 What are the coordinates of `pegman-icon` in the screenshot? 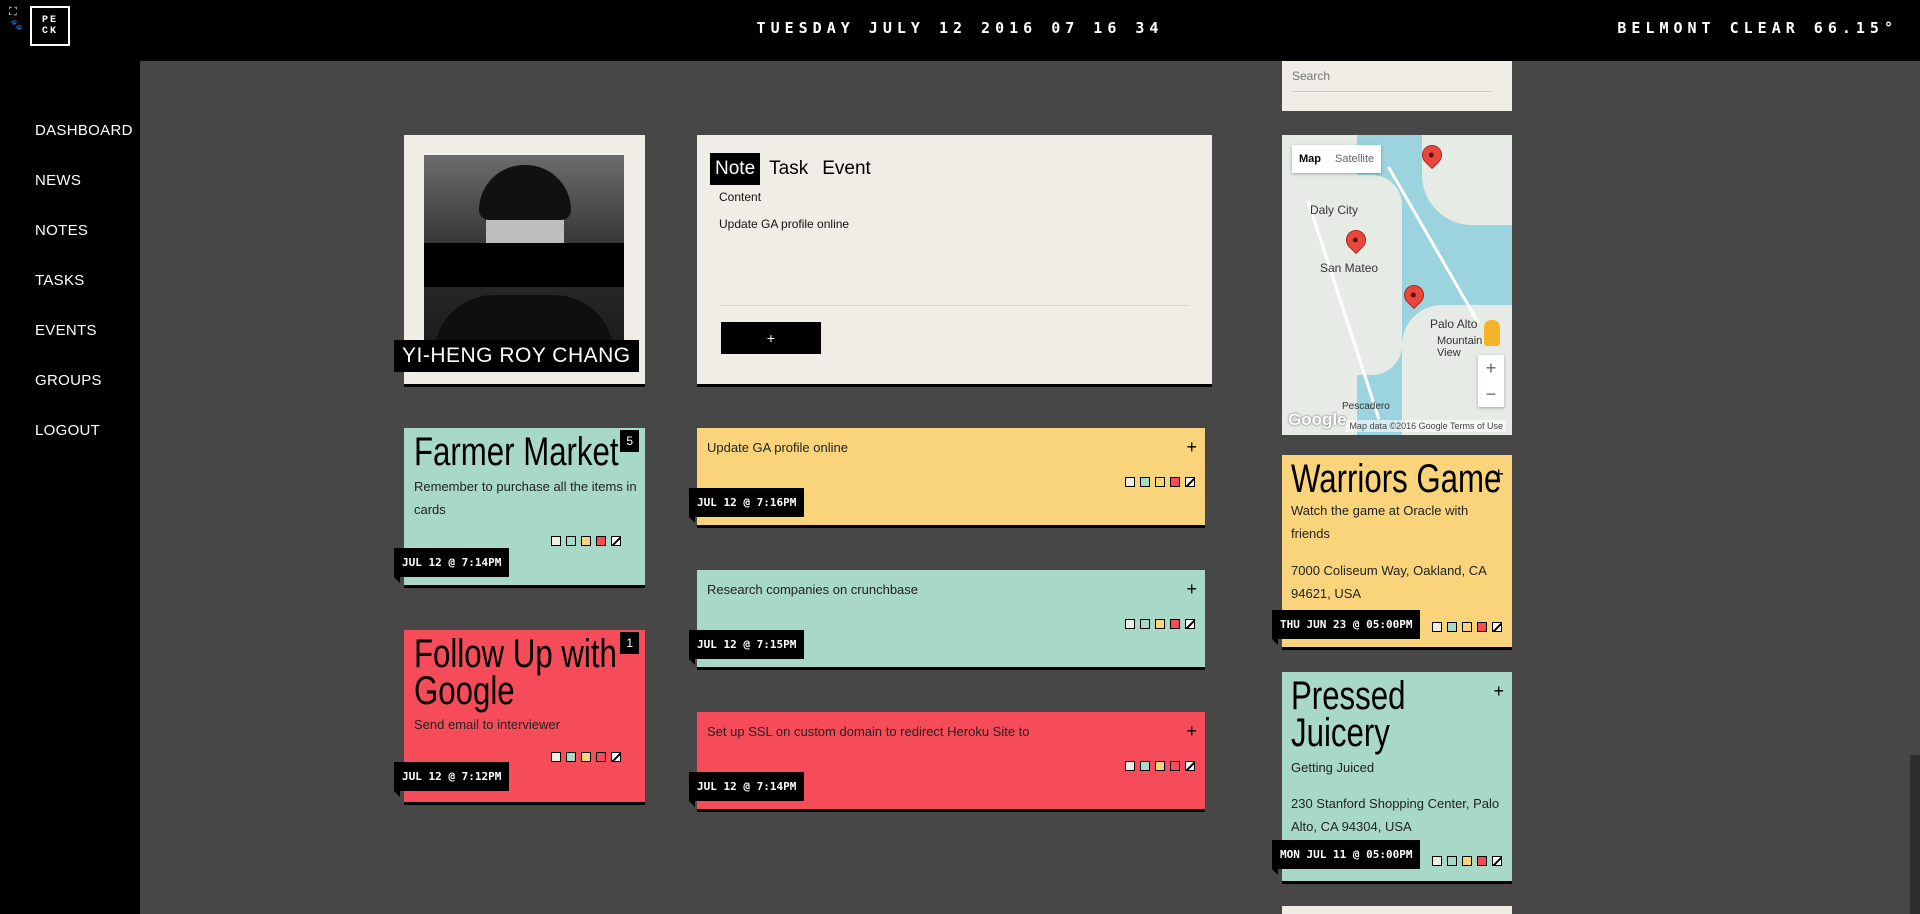 It's located at (1492, 333).